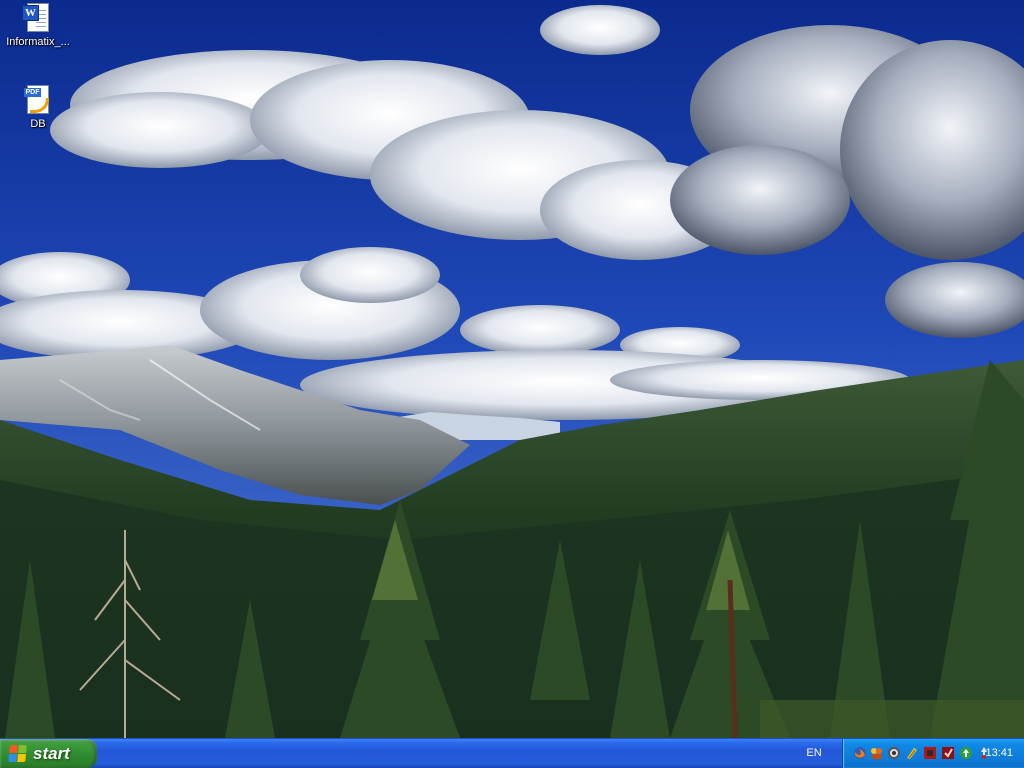  Describe the element at coordinates (18, 753) in the screenshot. I see `windows-logo-icon` at that location.